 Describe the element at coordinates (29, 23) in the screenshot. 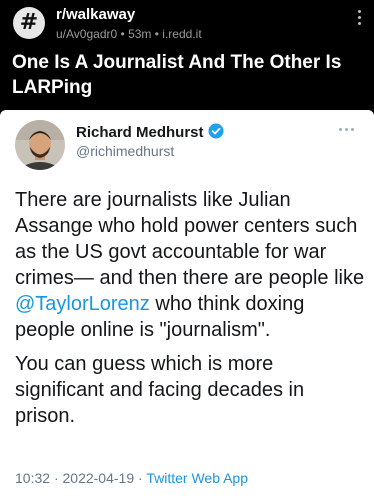

I see `hashtag-icon: #` at that location.